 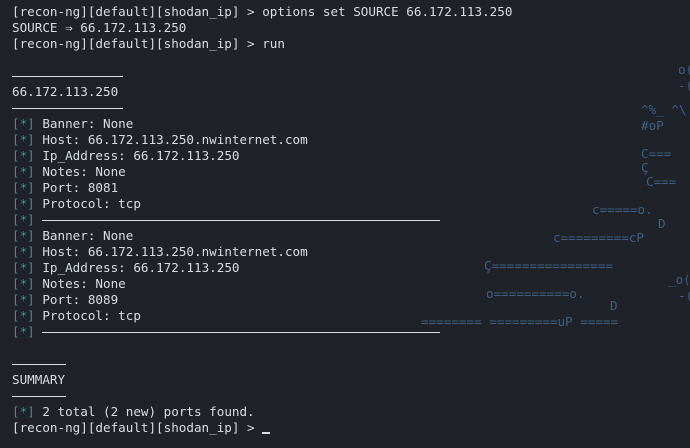 I want to click on section-title-text: 66.172.113.250, so click(x=65, y=91).